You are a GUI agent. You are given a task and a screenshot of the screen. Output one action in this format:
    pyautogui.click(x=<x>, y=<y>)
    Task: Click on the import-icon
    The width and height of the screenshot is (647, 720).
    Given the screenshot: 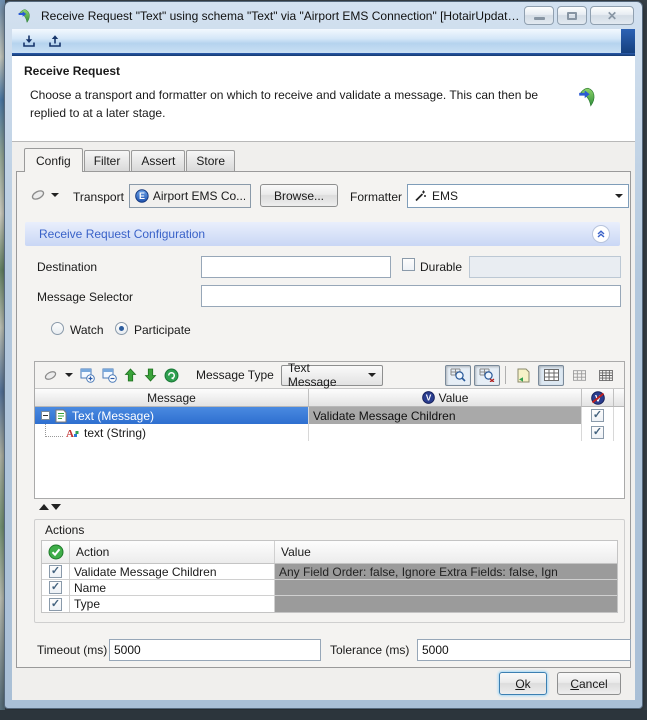 What is the action you would take?
    pyautogui.click(x=29, y=41)
    